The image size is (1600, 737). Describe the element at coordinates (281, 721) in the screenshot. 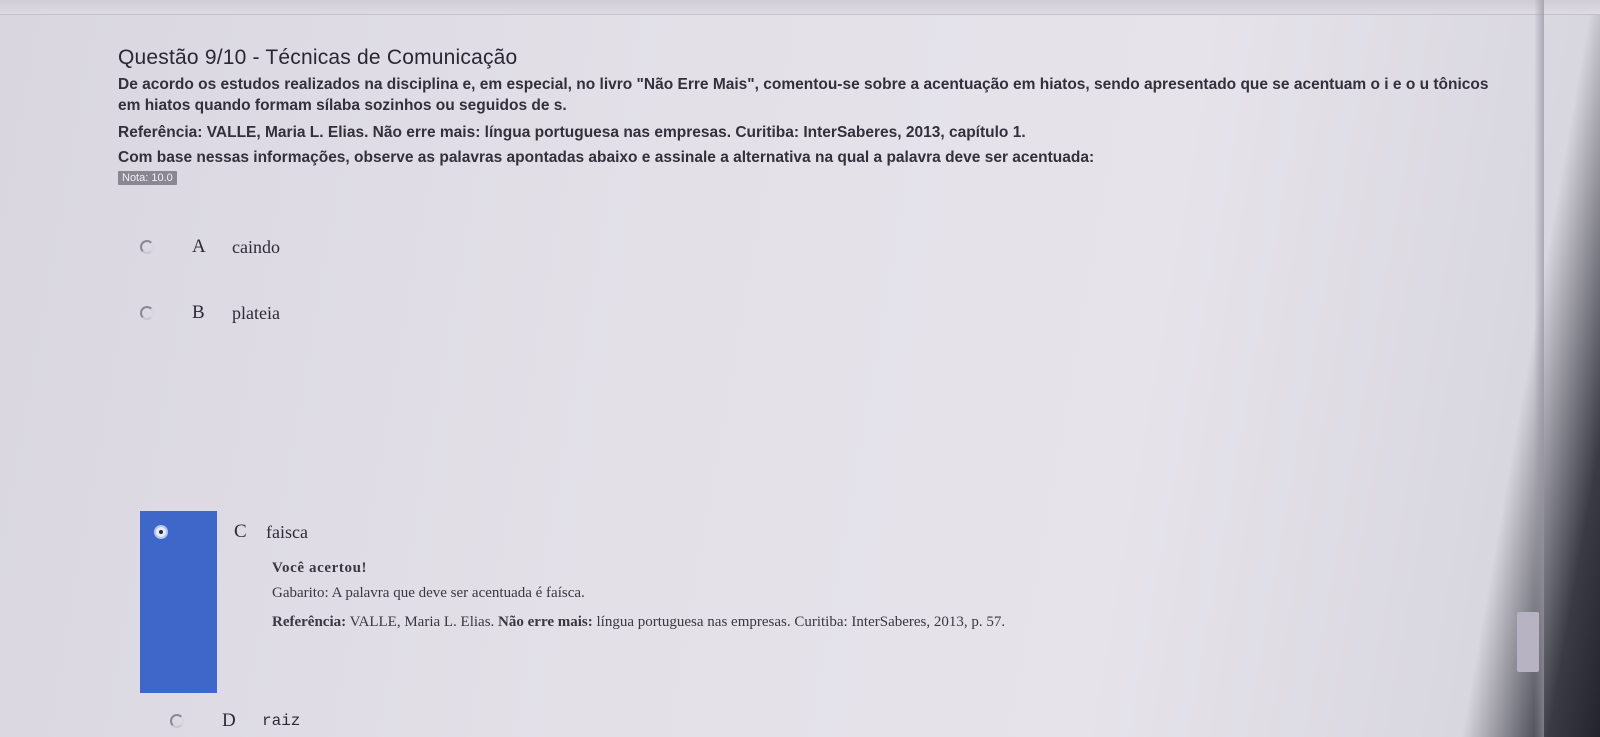

I see `option-text: raiz` at that location.